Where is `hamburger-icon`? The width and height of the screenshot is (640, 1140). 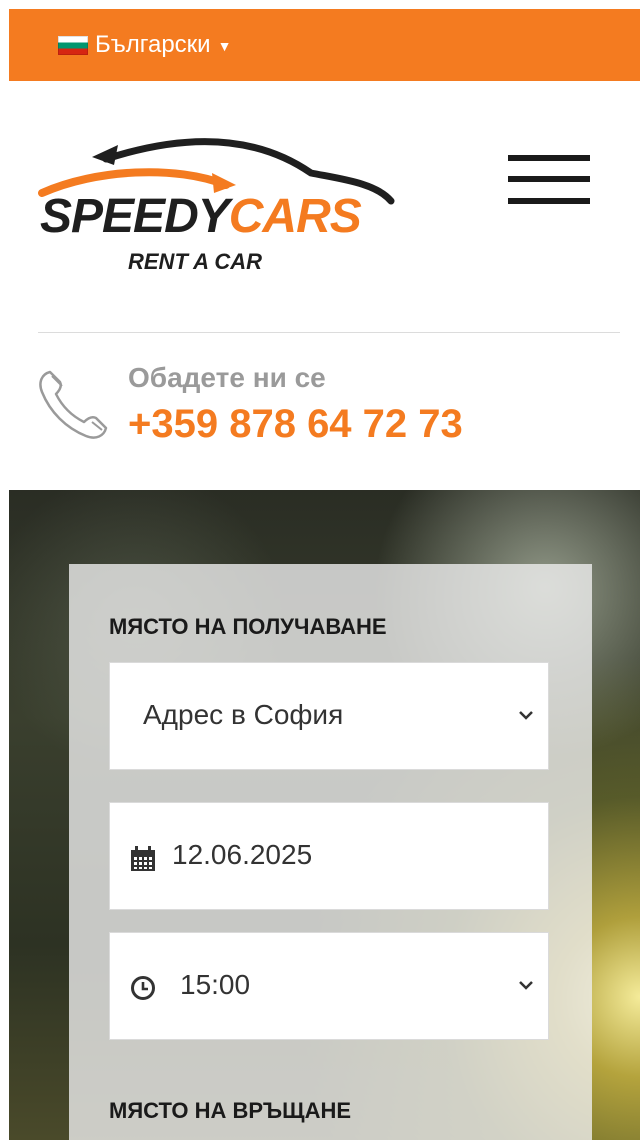
hamburger-icon is located at coordinates (549, 158).